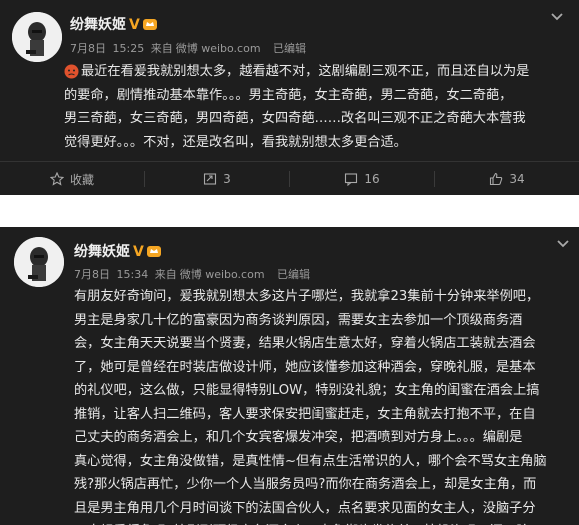 This screenshot has height=525, width=579. Describe the element at coordinates (71, 71) in the screenshot. I see `angry-face-icon` at that location.